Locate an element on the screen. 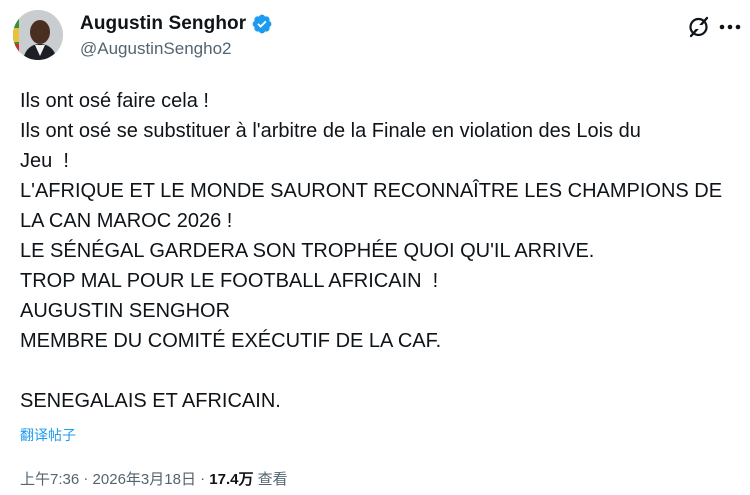 The width and height of the screenshot is (750, 495). tweet-line: SENEGALAIS ET AFRICAIN. is located at coordinates (150, 401).